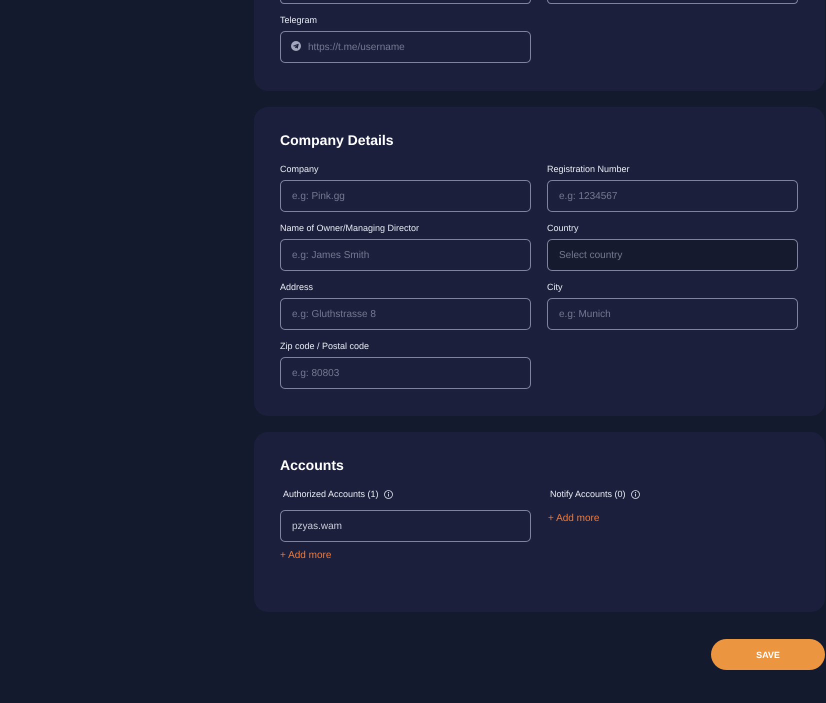 The height and width of the screenshot is (703, 826). I want to click on field-label: Telegram, so click(299, 20).